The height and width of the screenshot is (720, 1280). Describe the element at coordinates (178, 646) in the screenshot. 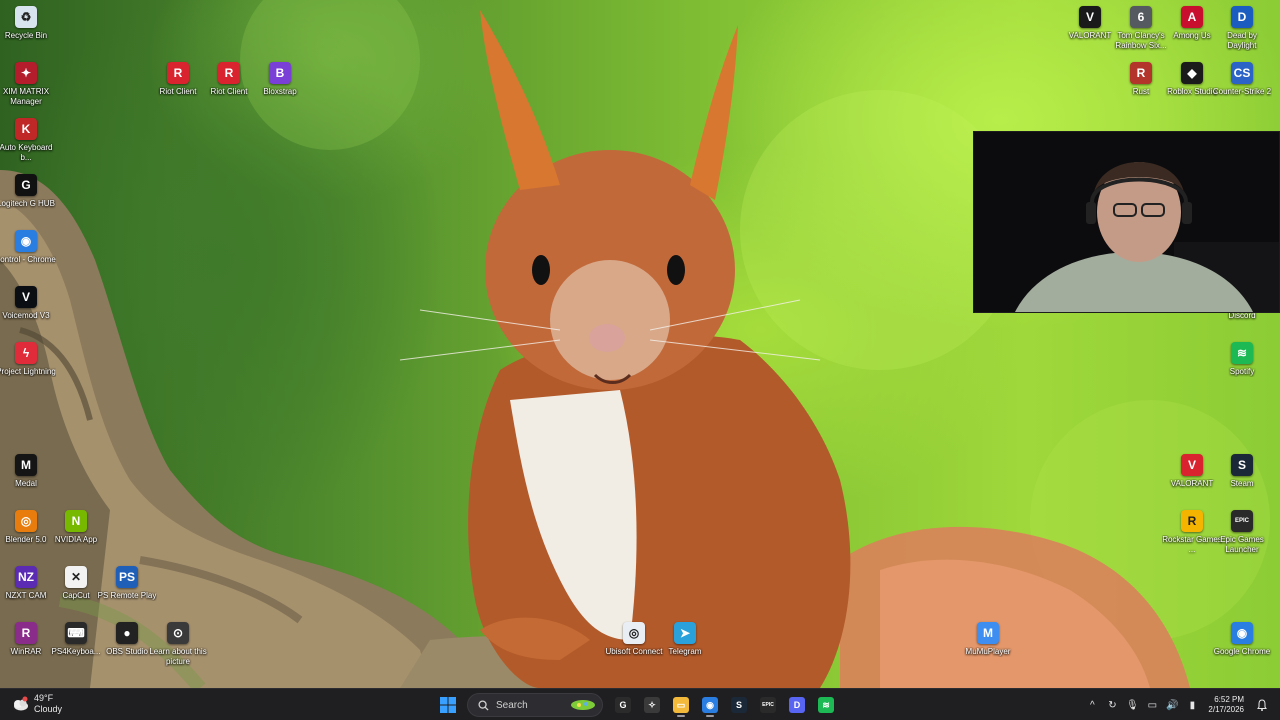

I see `desktop-shortcut-learn-picture: ⊙ Learn about this picture` at that location.